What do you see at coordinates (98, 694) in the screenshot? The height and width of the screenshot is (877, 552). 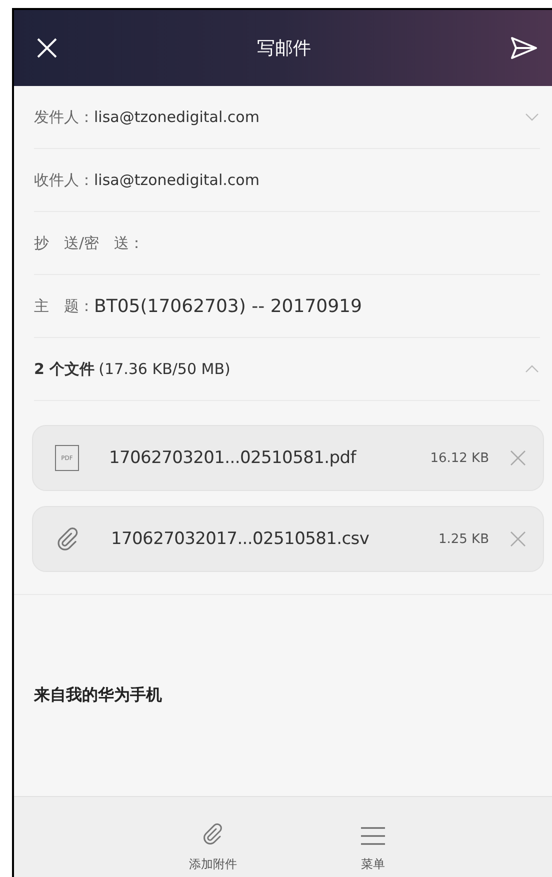 I see `signature-text: 来自我的华为手机` at bounding box center [98, 694].